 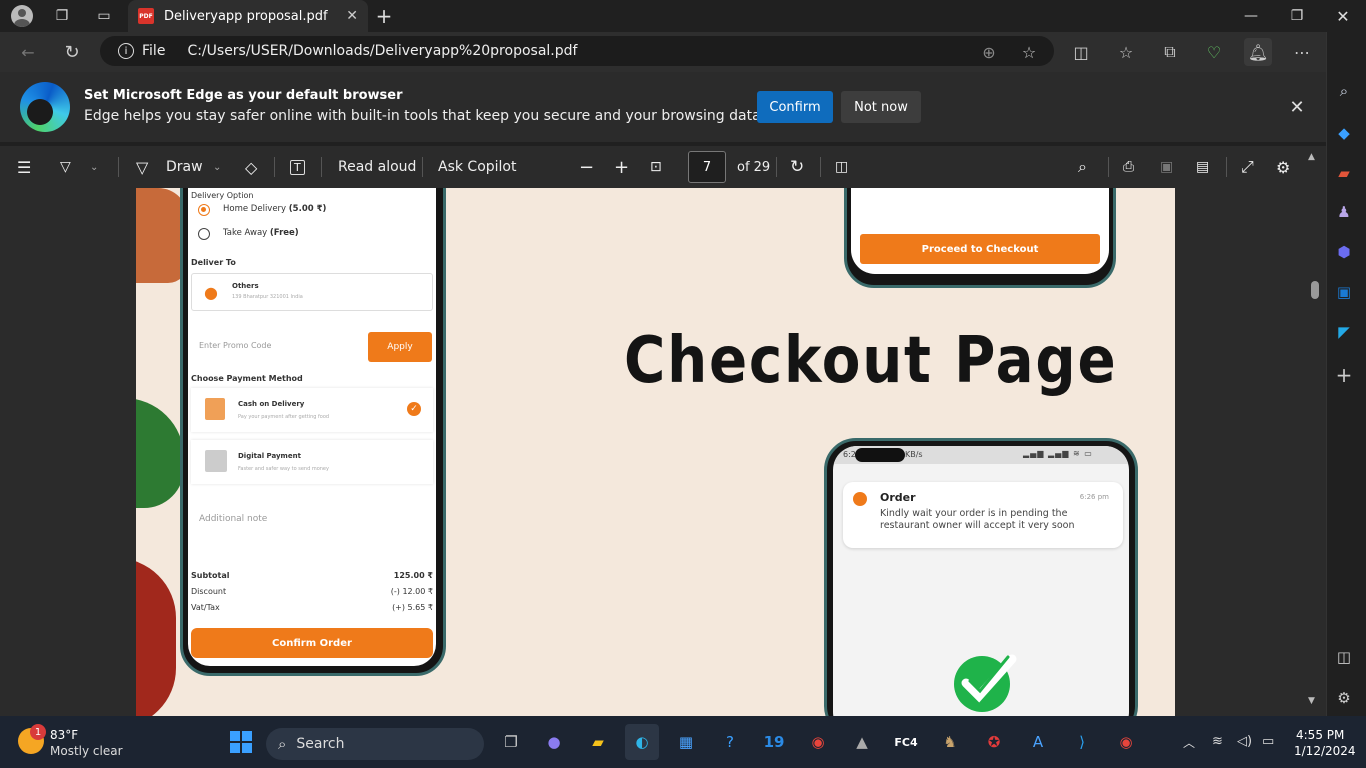 I want to click on highlight-dropdown-icon: ⌄, so click(x=94, y=167).